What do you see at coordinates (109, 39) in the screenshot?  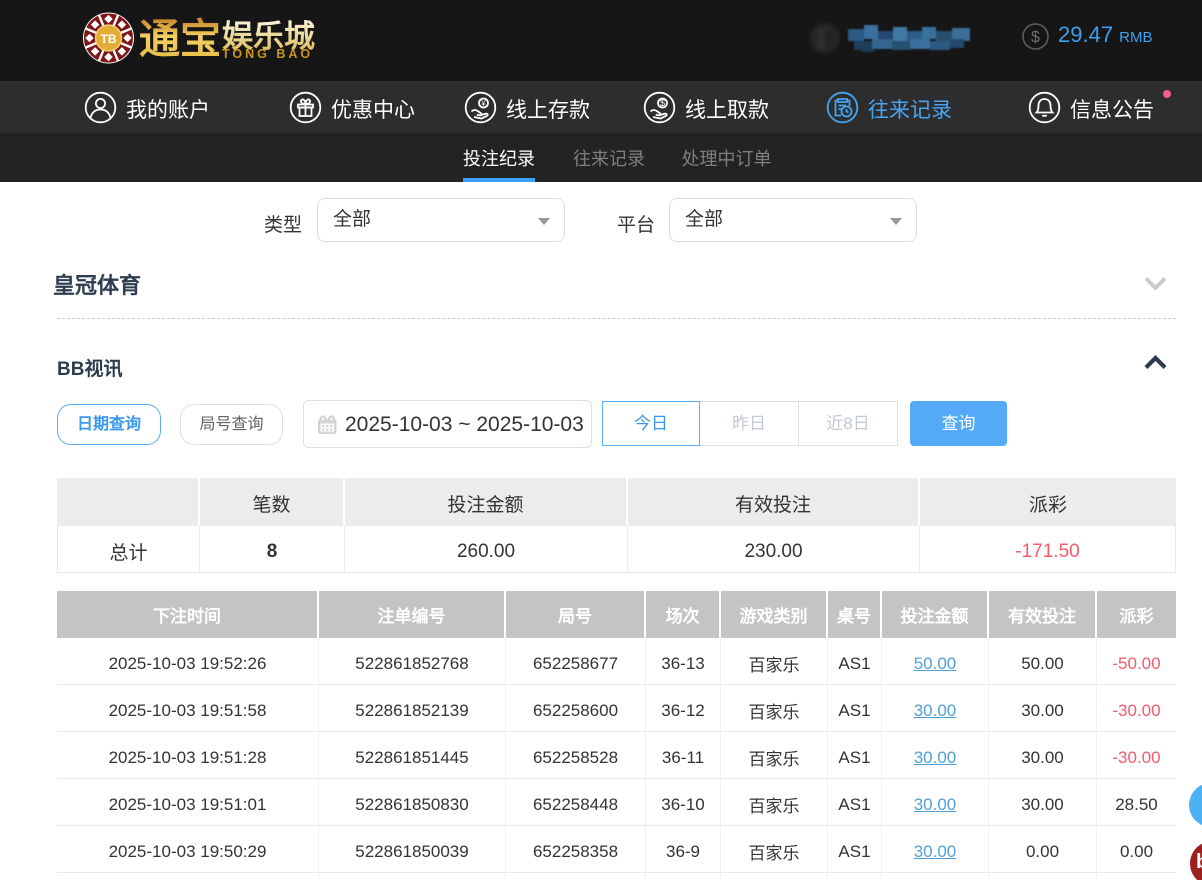 I see `svg-text: TB` at bounding box center [109, 39].